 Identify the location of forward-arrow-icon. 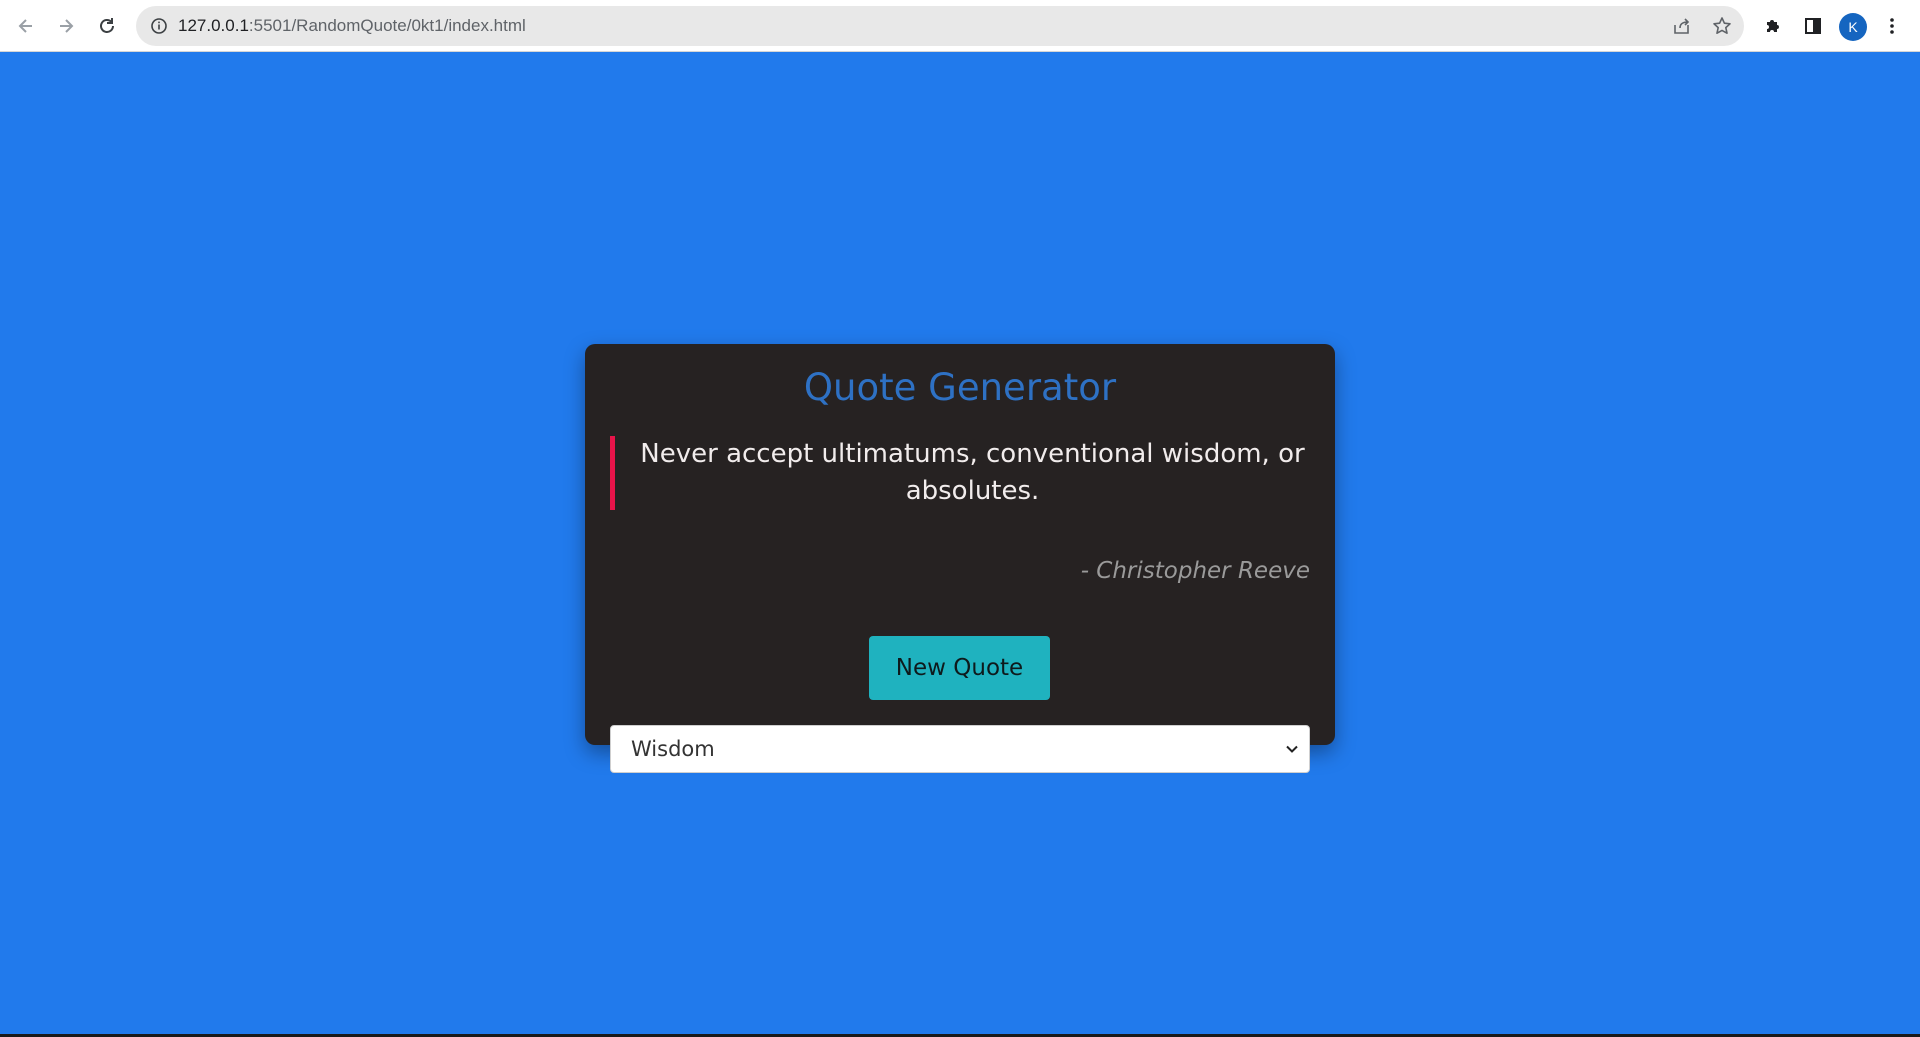
(67, 26).